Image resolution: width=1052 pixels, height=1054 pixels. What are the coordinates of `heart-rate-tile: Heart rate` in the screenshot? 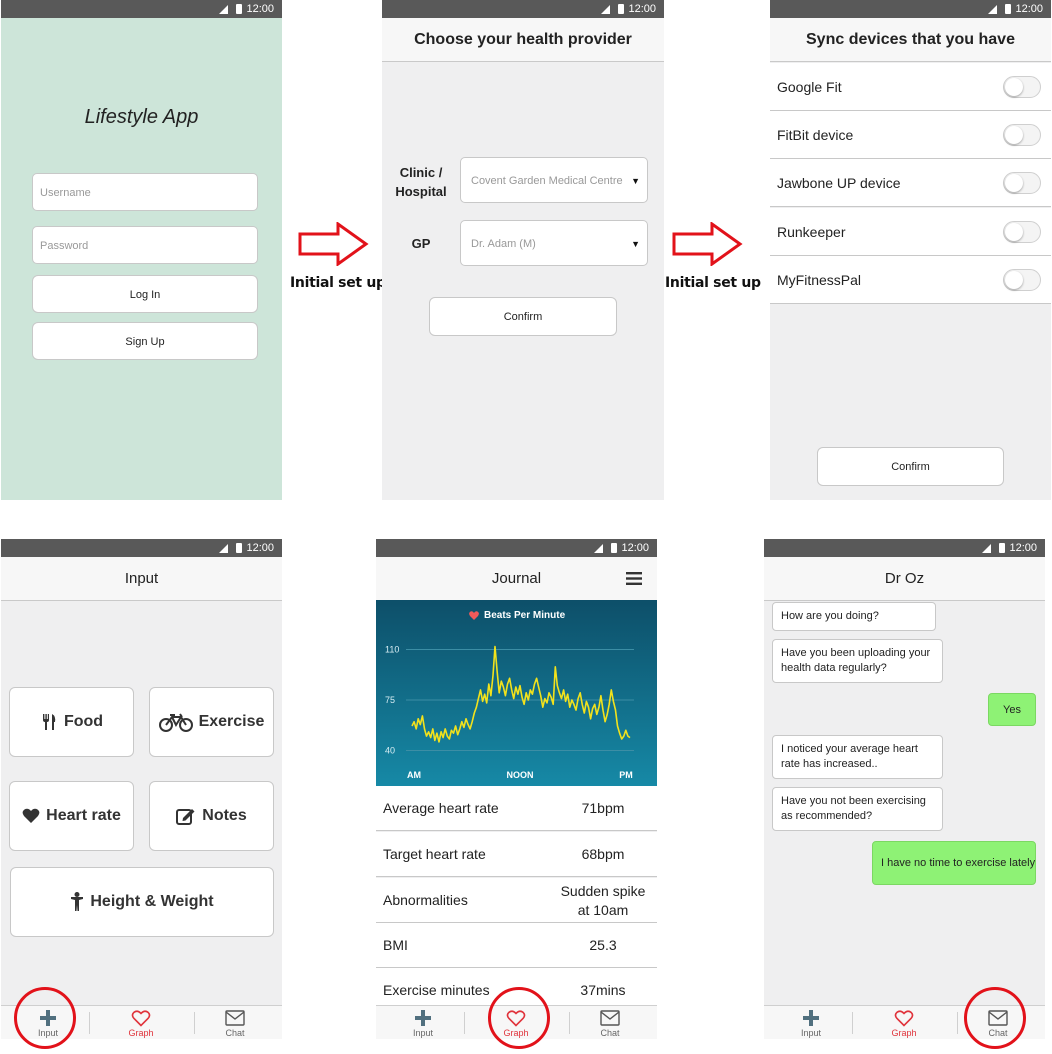 It's located at (71, 816).